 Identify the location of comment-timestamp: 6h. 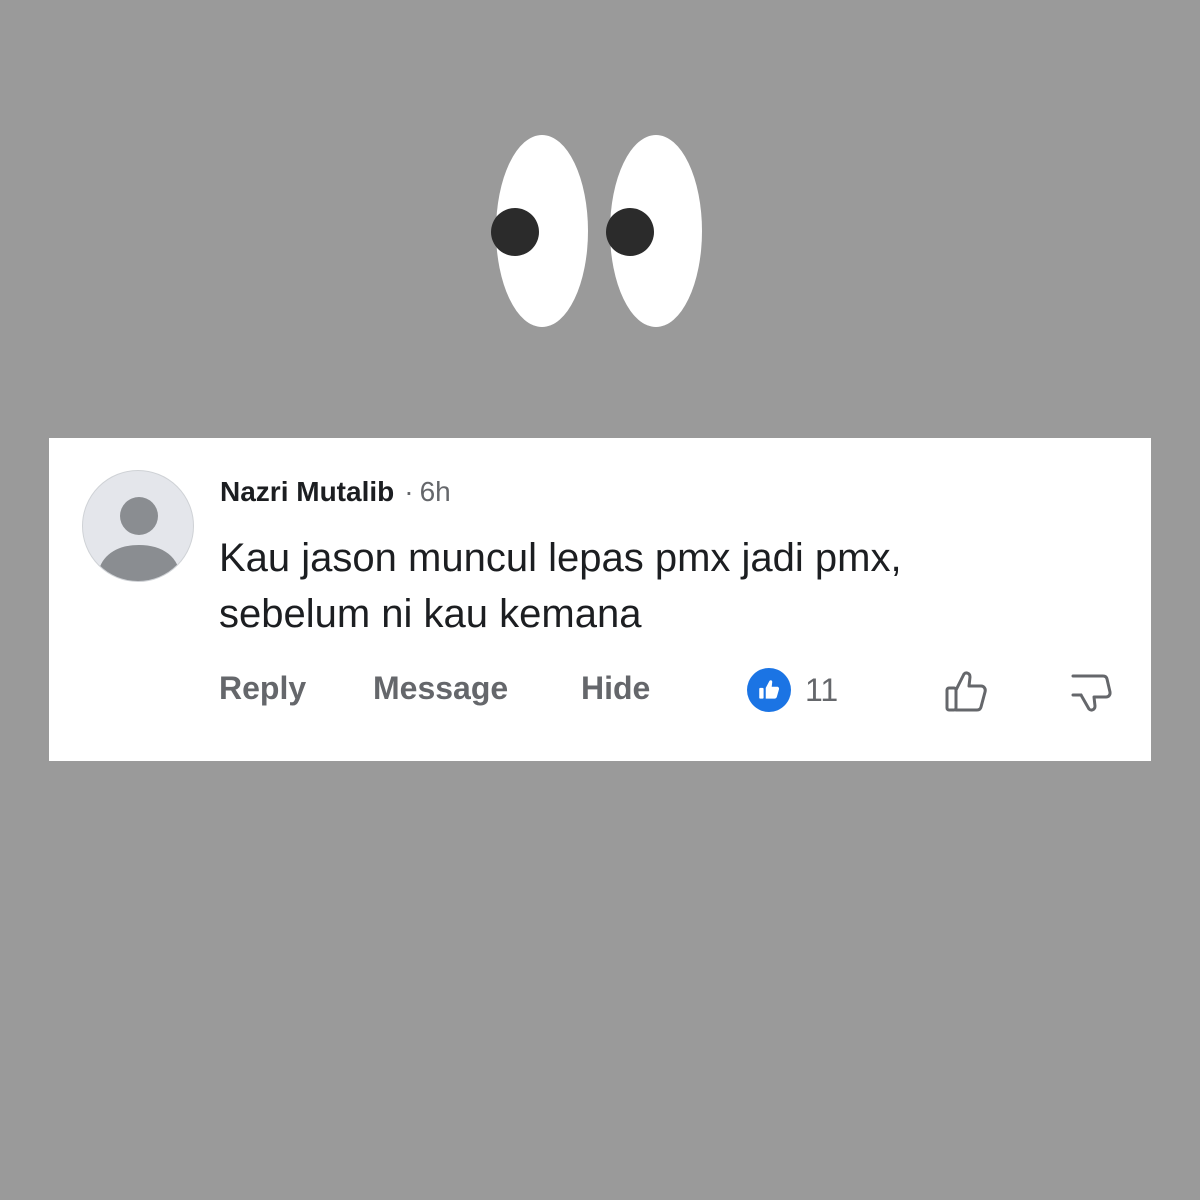
(435, 491).